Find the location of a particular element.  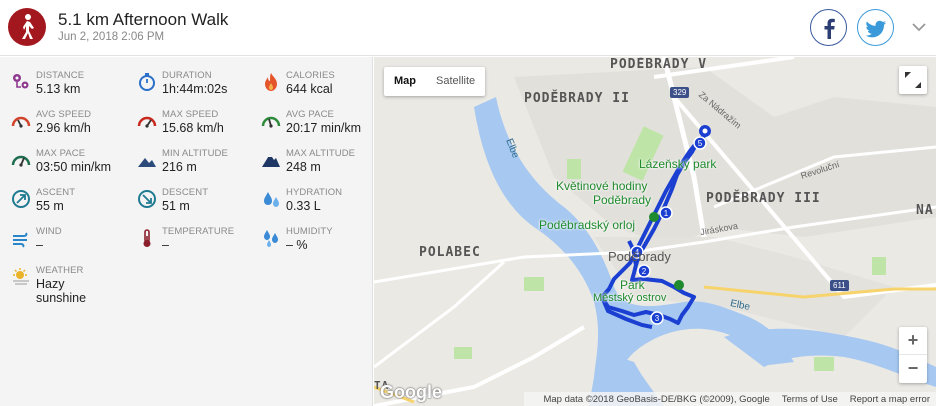

km-marker-label: 3 is located at coordinates (657, 318).